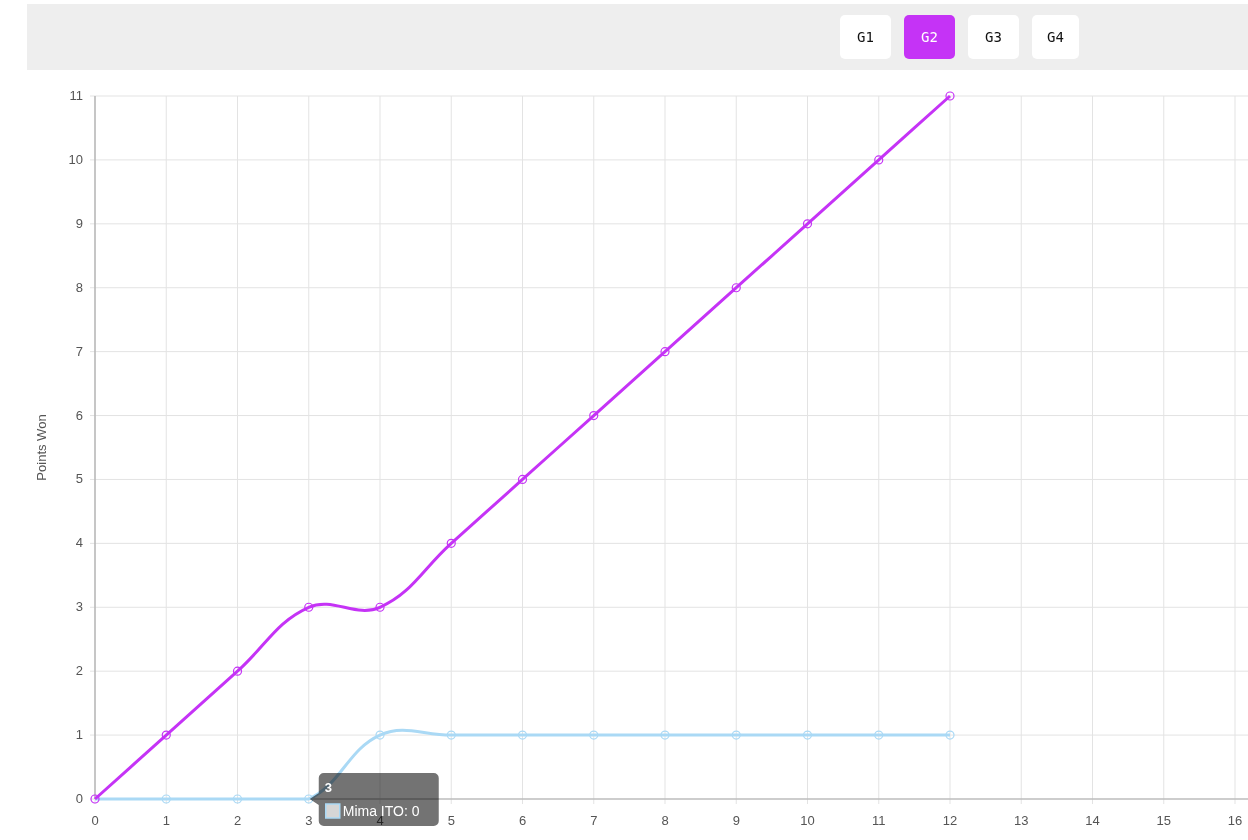 This screenshot has height=840, width=1248. I want to click on x-tick-label: 6, so click(522, 820).